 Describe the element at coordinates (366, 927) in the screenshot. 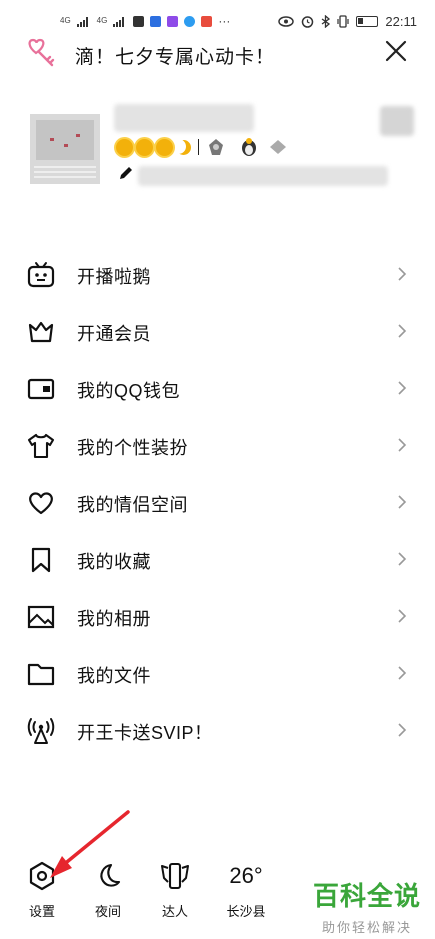

I see `watermark-subtitle: 助你轻松解决` at that location.